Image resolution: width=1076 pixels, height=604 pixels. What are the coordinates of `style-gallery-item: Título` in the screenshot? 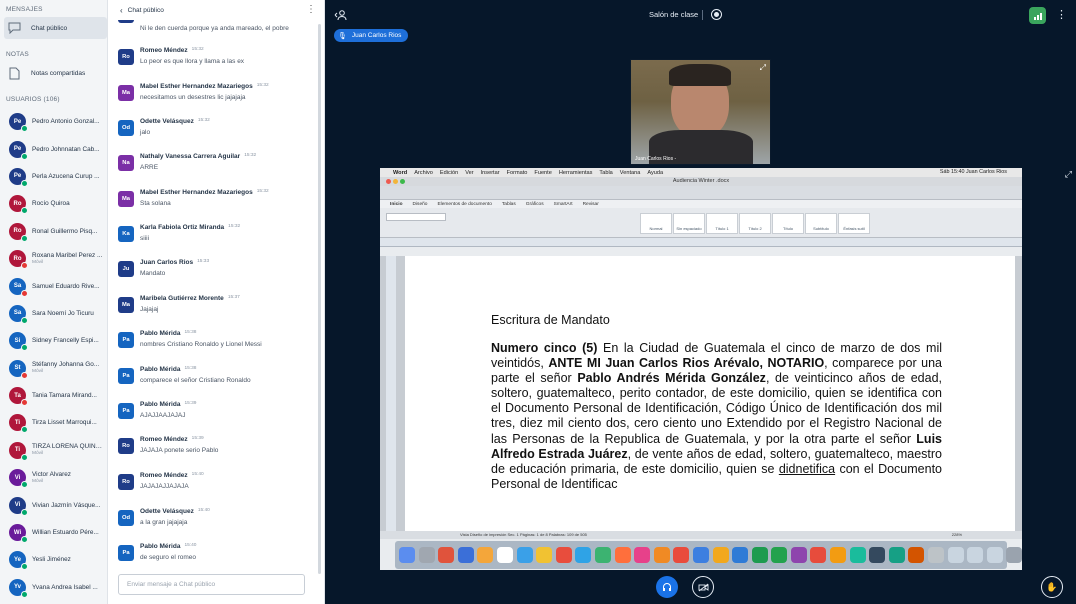 It's located at (788, 223).